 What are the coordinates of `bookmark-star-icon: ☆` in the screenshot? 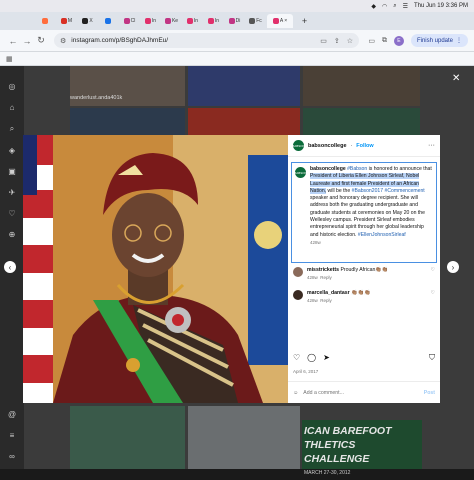 It's located at (350, 41).